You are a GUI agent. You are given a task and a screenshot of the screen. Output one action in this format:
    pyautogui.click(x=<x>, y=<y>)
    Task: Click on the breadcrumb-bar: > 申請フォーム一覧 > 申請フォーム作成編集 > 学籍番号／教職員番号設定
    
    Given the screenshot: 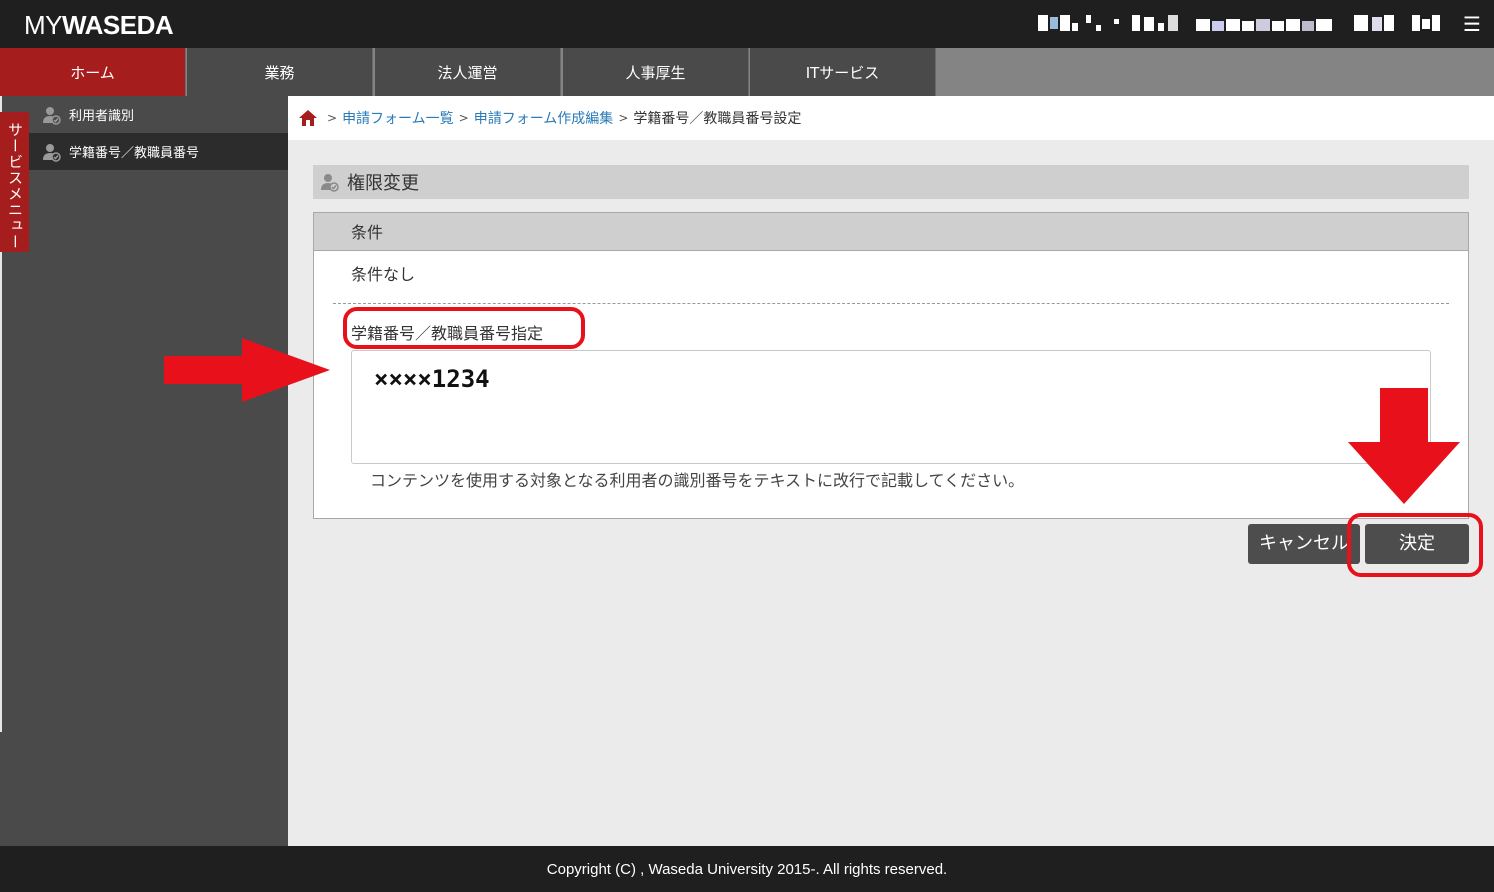 What is the action you would take?
    pyautogui.click(x=891, y=118)
    